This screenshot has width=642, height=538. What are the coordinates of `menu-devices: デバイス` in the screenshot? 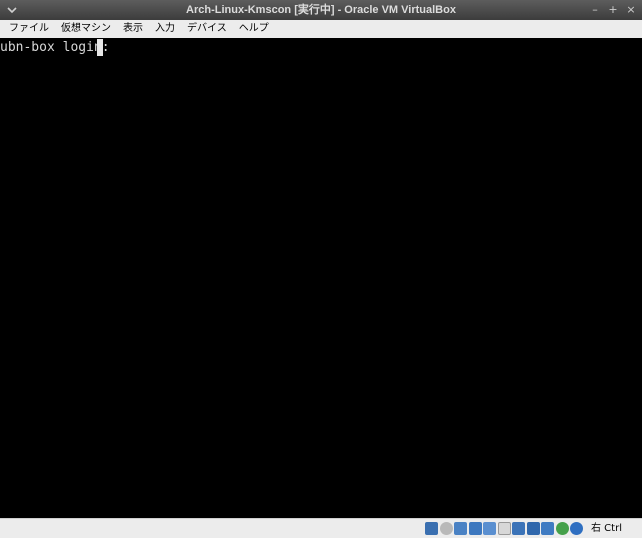 It's located at (207, 29).